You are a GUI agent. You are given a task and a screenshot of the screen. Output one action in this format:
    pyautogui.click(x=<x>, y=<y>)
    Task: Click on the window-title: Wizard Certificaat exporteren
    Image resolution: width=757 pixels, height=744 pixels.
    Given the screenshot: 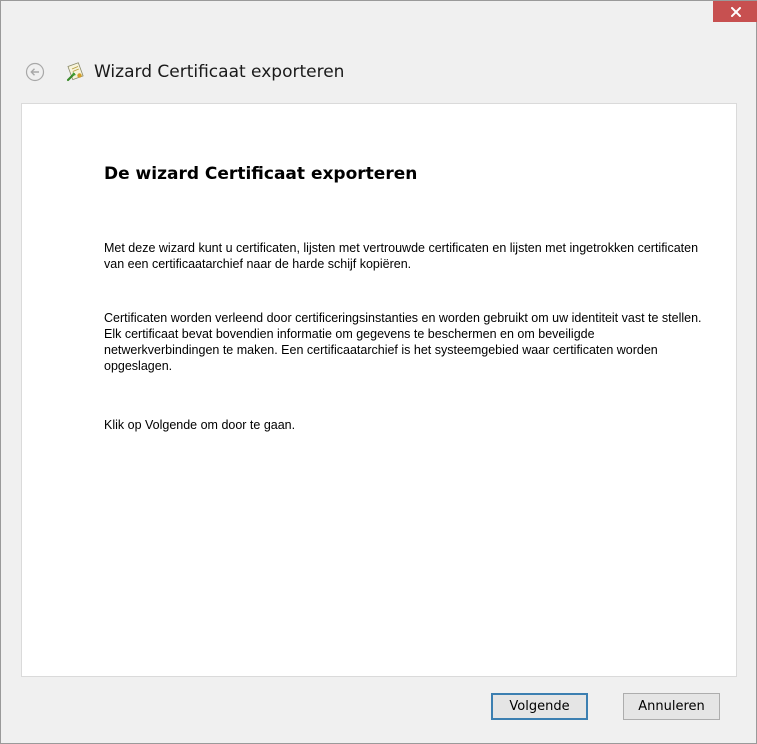 What is the action you would take?
    pyautogui.click(x=219, y=72)
    